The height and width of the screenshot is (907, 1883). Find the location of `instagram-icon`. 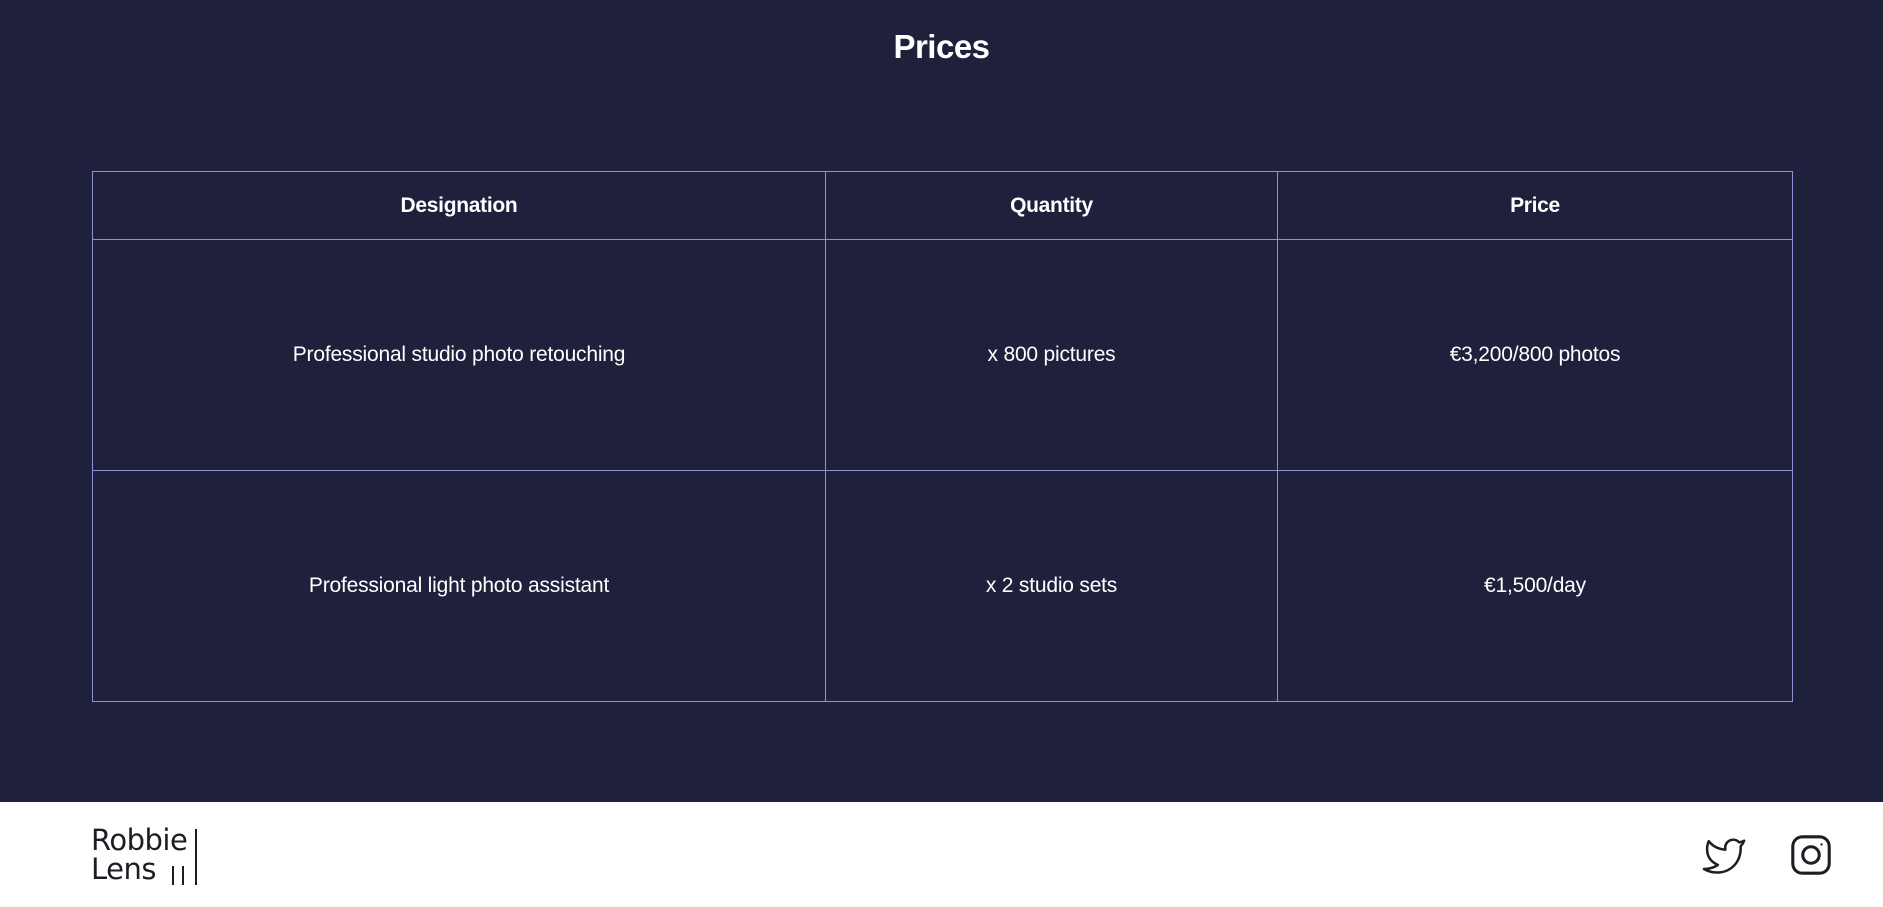

instagram-icon is located at coordinates (1811, 855).